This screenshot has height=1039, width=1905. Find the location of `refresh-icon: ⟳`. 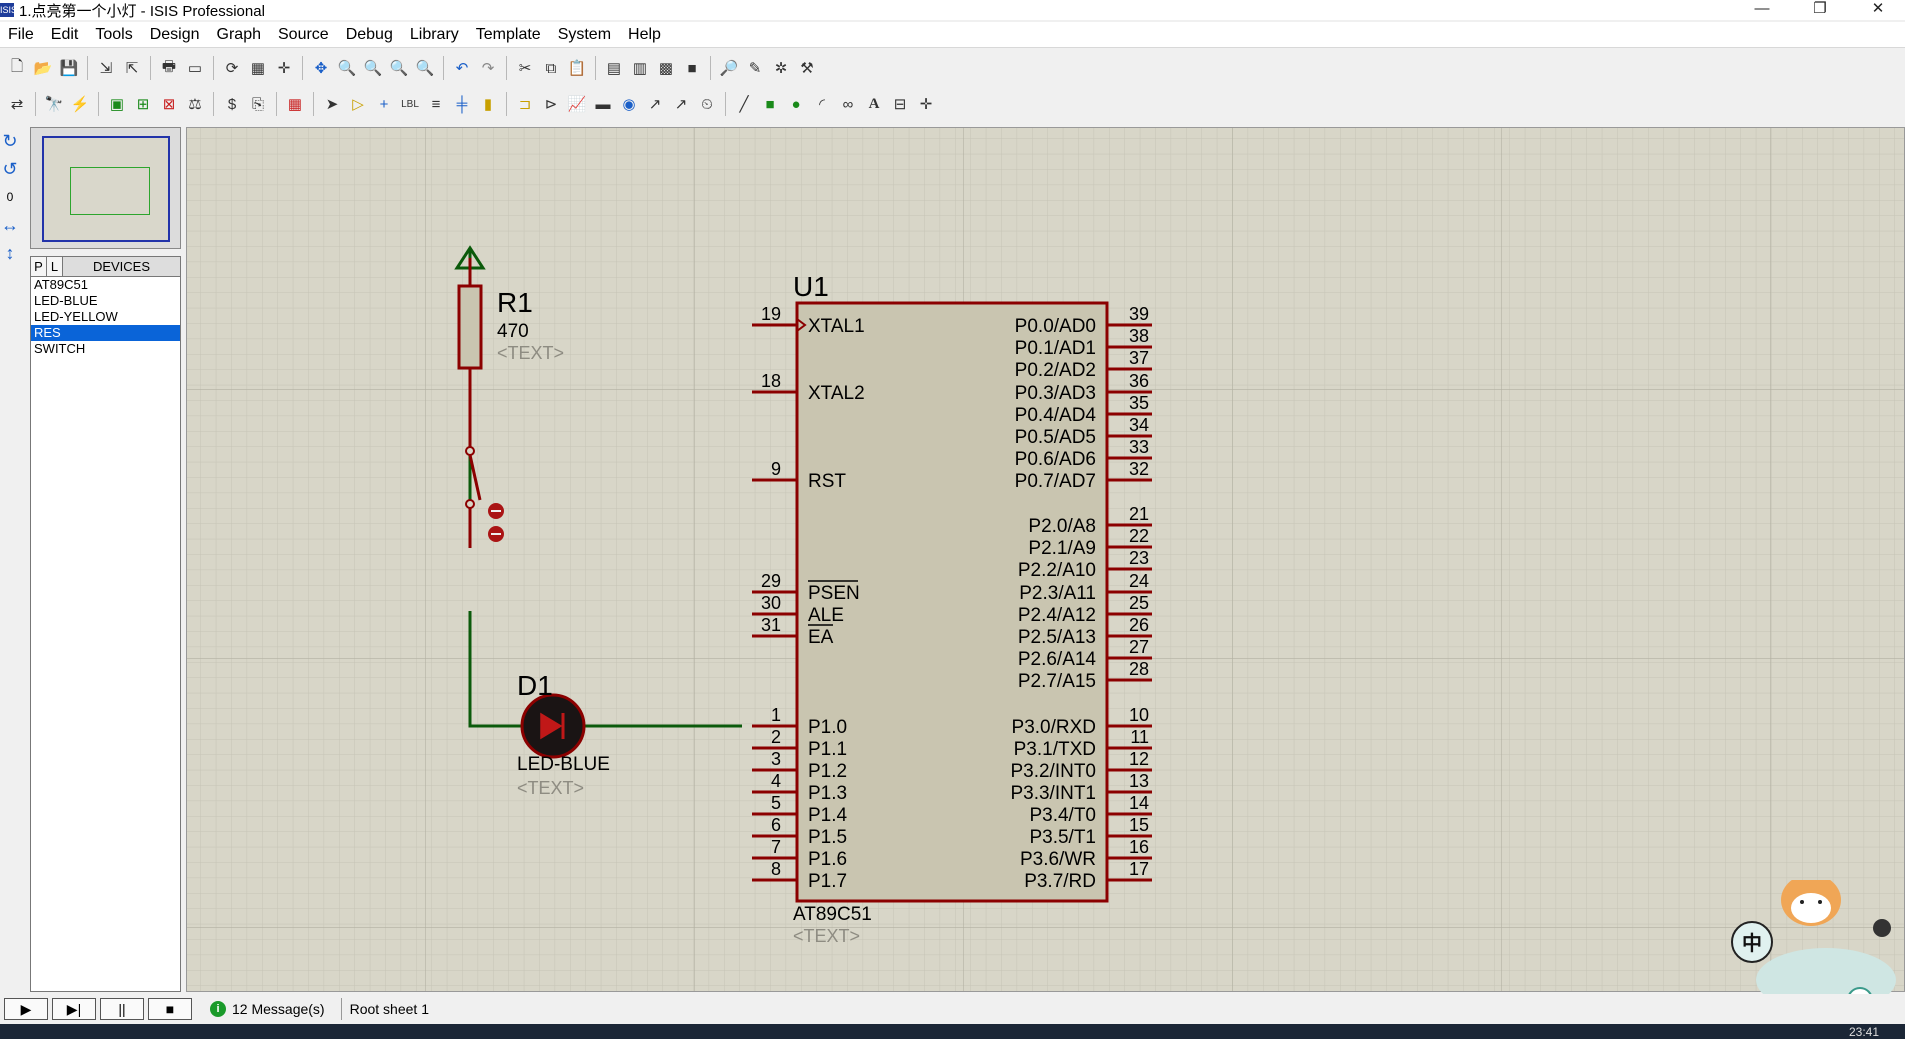

refresh-icon: ⟳ is located at coordinates (232, 68).